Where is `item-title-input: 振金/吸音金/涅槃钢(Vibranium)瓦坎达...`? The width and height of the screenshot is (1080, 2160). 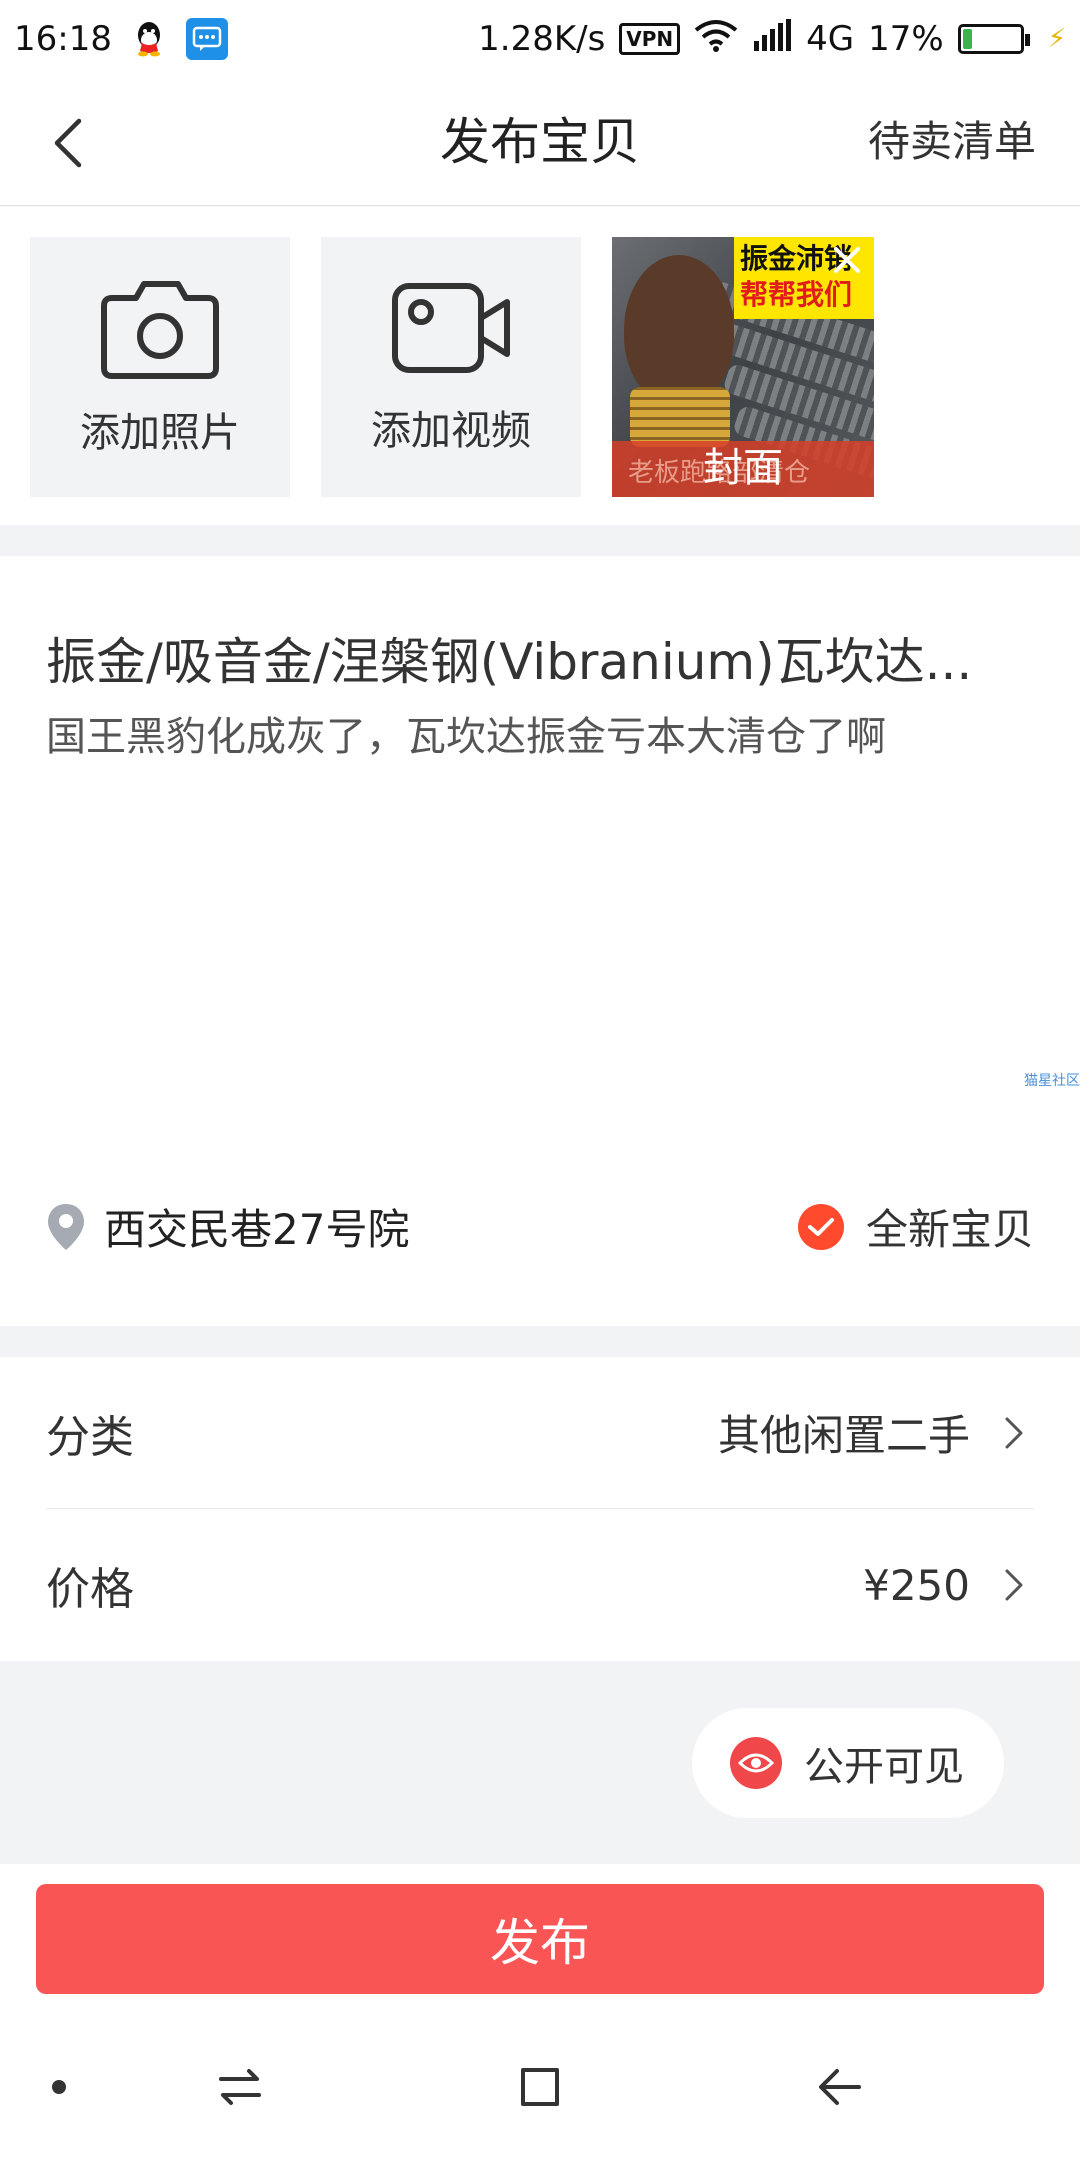
item-title-input: 振金/吸音金/涅槃钢(Vibranium)瓦坎达... is located at coordinates (526, 658).